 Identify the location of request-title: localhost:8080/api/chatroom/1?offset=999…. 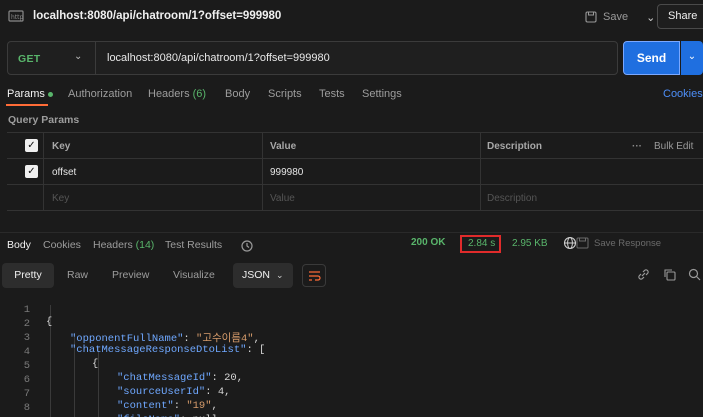
(157, 16).